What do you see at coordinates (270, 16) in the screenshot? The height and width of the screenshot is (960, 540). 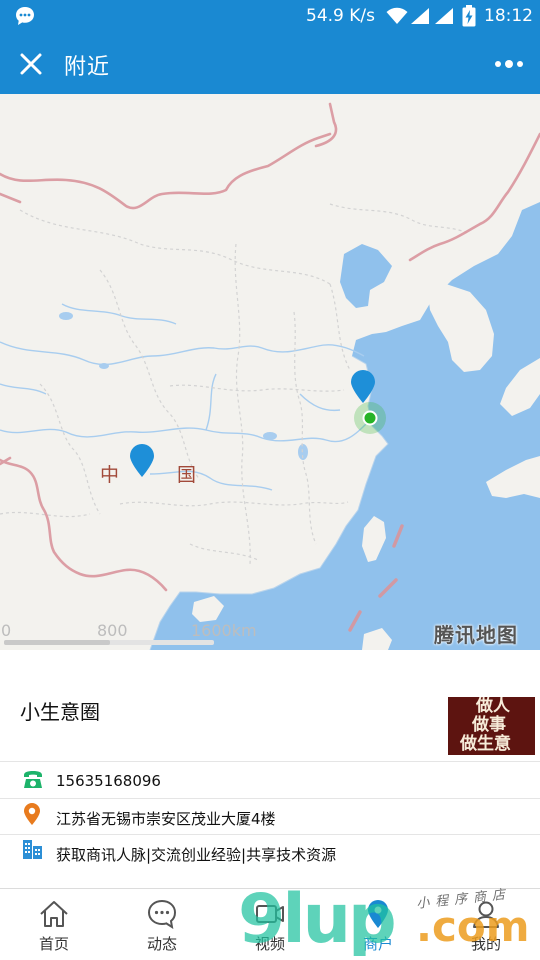 I see `status-bar: 54.9 K/s 18:12` at bounding box center [270, 16].